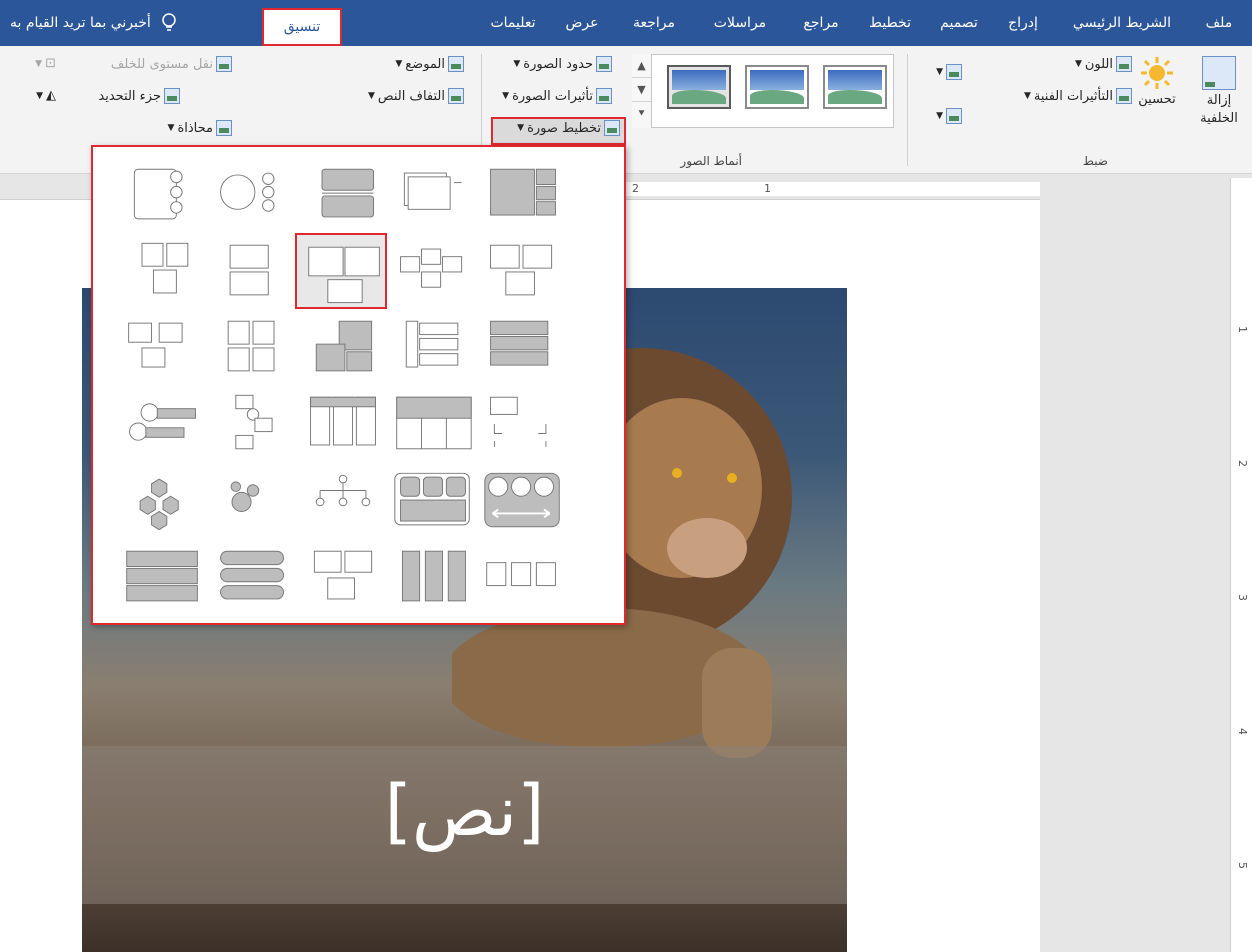 The image size is (1252, 952). I want to click on change-picture-button: ▼, so click(949, 116).